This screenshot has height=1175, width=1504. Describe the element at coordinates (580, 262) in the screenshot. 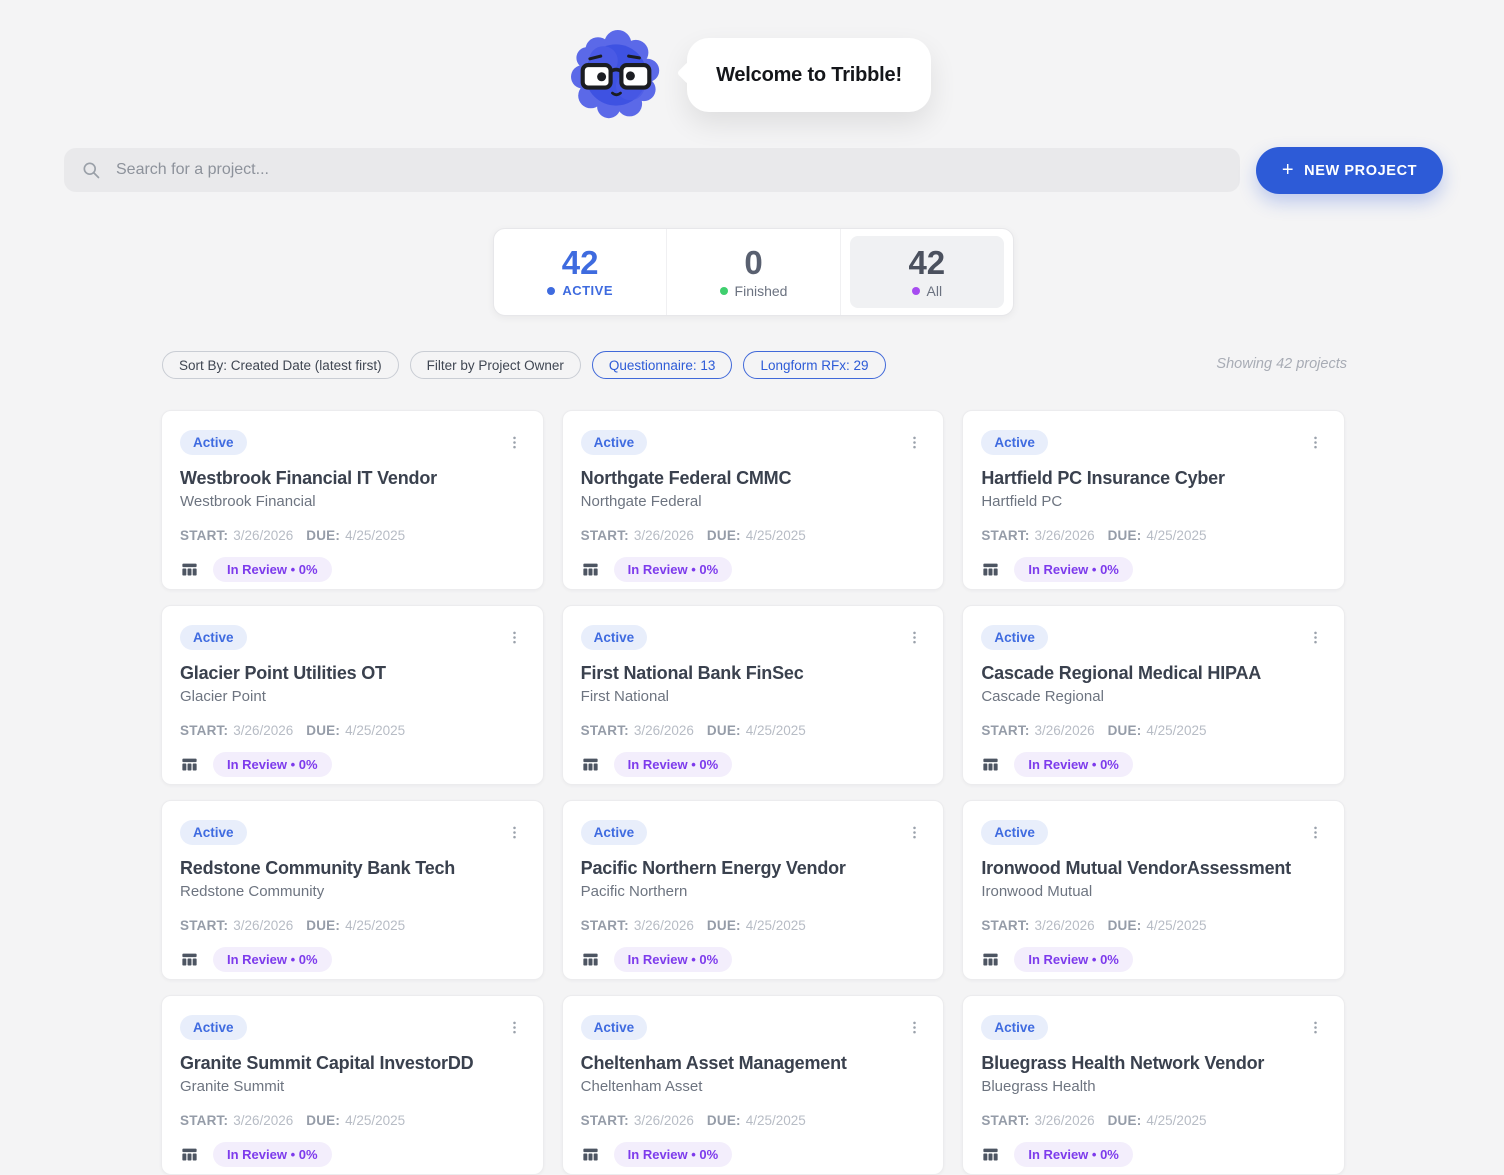

I see `stat-active-value: 42` at that location.